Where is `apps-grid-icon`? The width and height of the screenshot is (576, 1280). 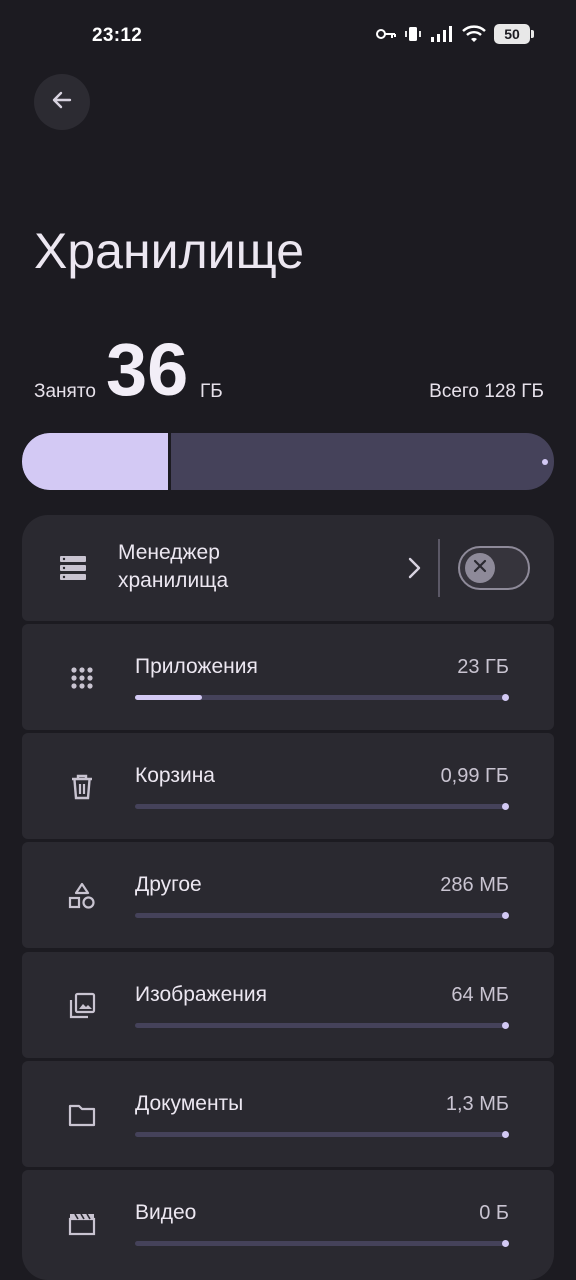
apps-grid-icon is located at coordinates (82, 678).